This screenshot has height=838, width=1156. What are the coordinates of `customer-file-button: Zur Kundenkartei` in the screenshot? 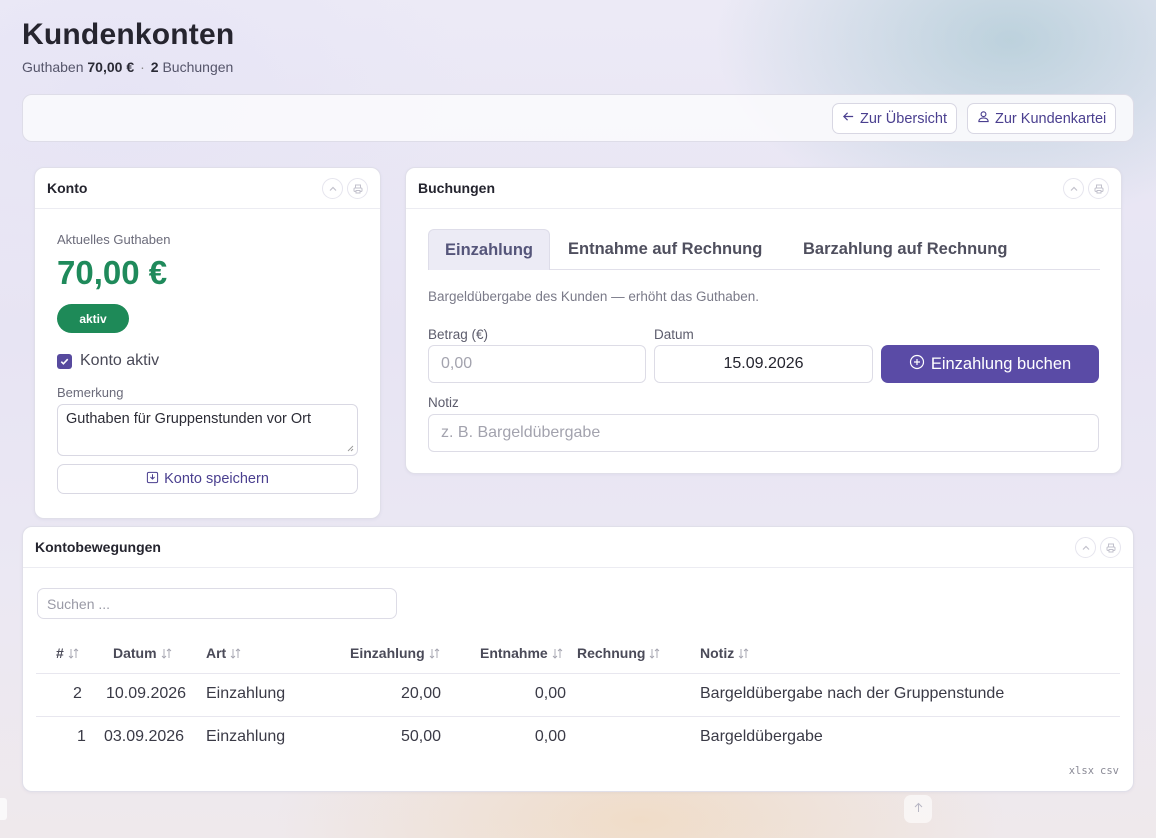 It's located at (1042, 118).